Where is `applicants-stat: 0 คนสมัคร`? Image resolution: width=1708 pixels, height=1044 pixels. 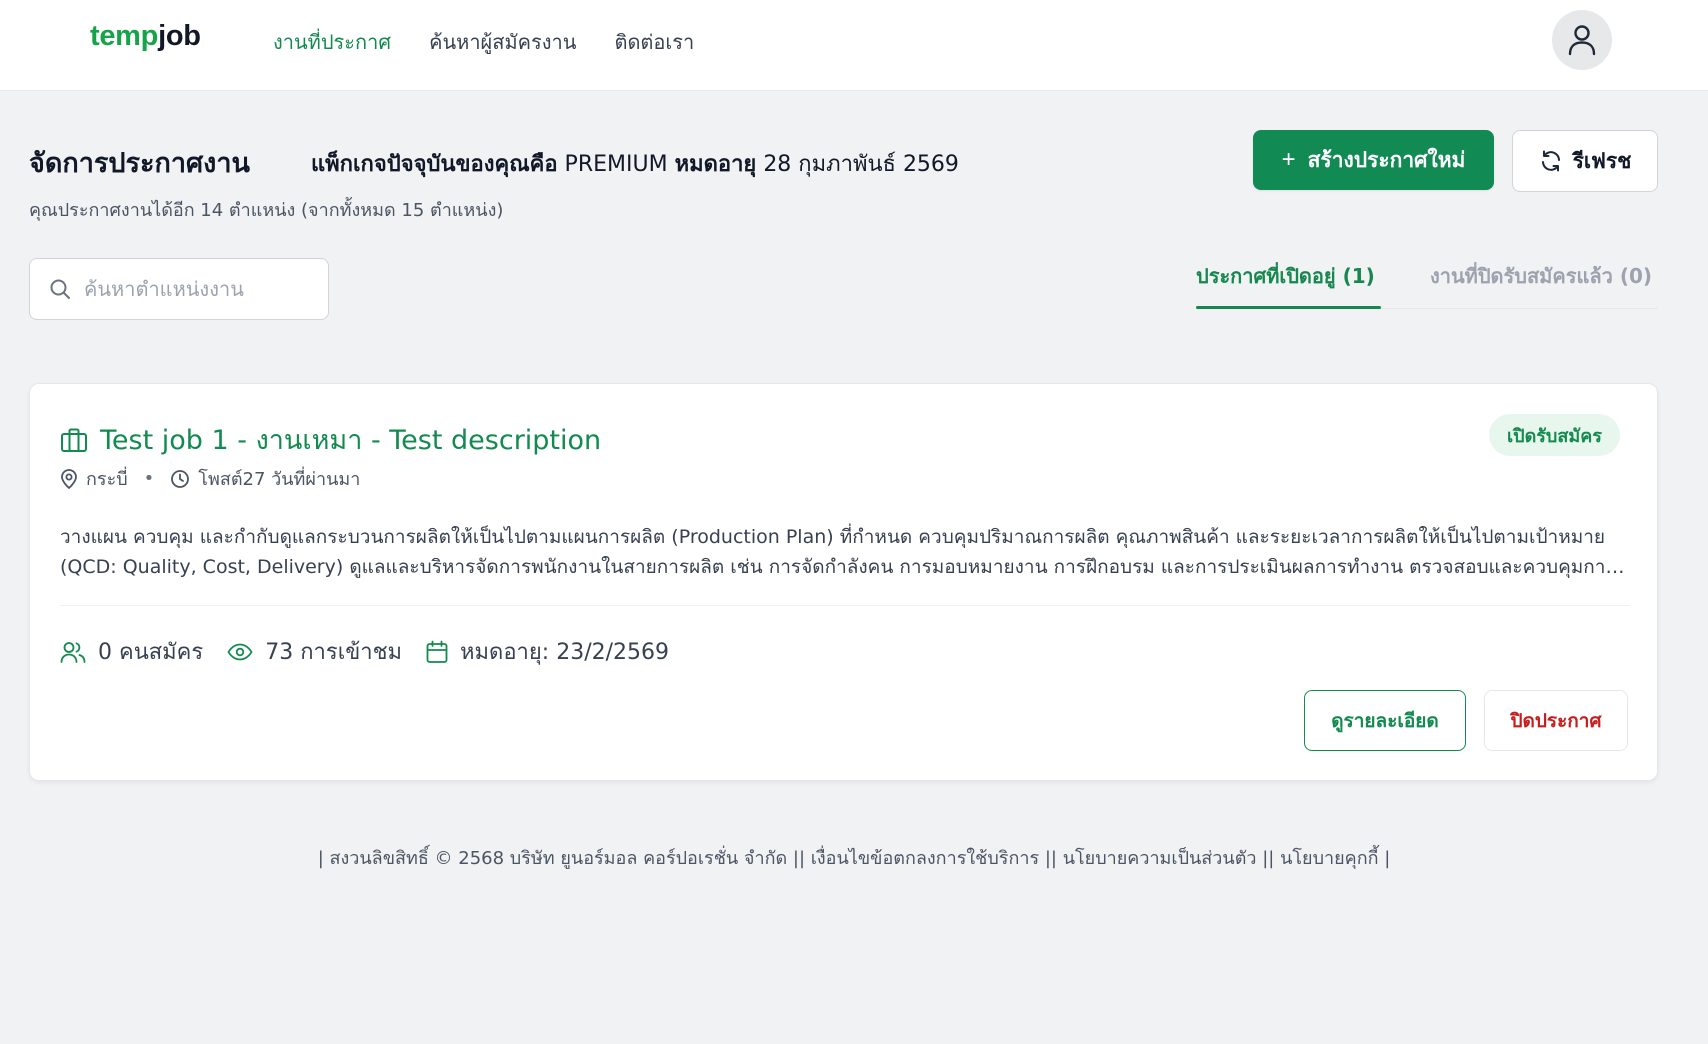 applicants-stat: 0 คนสมัคร is located at coordinates (131, 651).